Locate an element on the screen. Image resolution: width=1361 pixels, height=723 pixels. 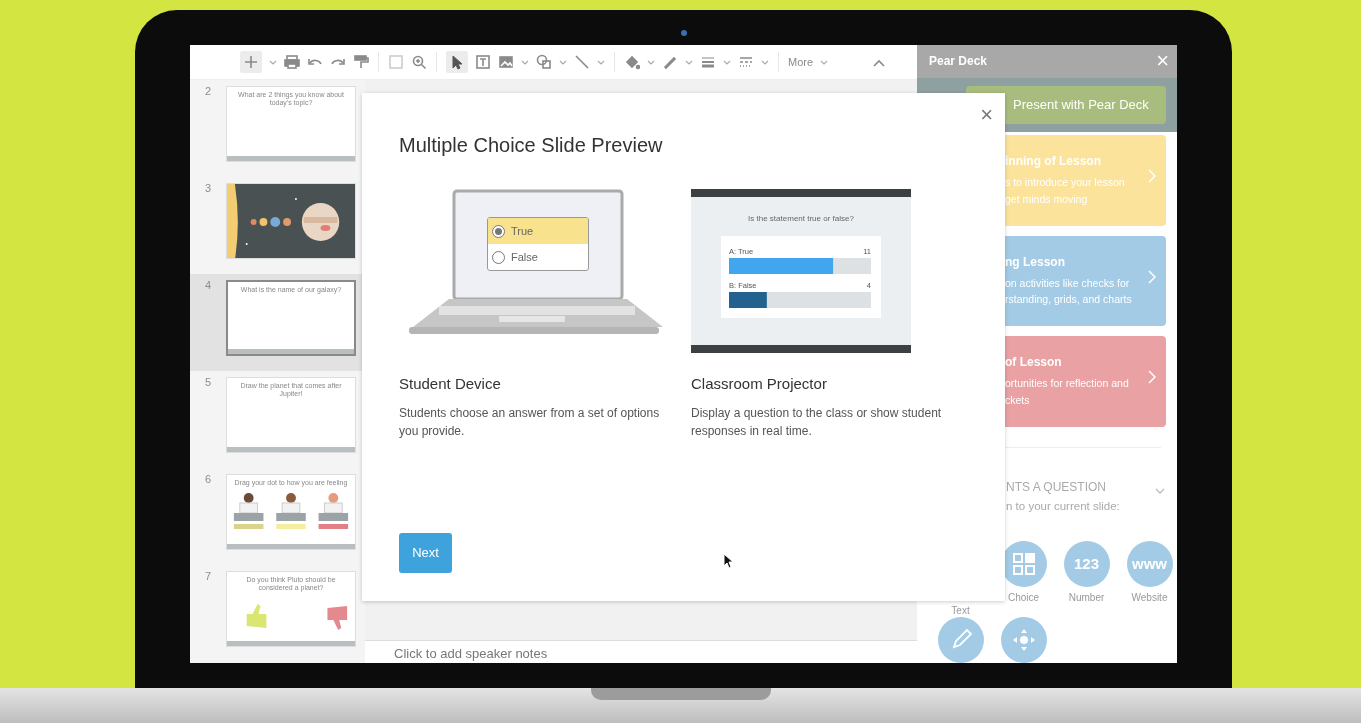
section-title: NTS A QUESTION is located at coordinates (1057, 487).